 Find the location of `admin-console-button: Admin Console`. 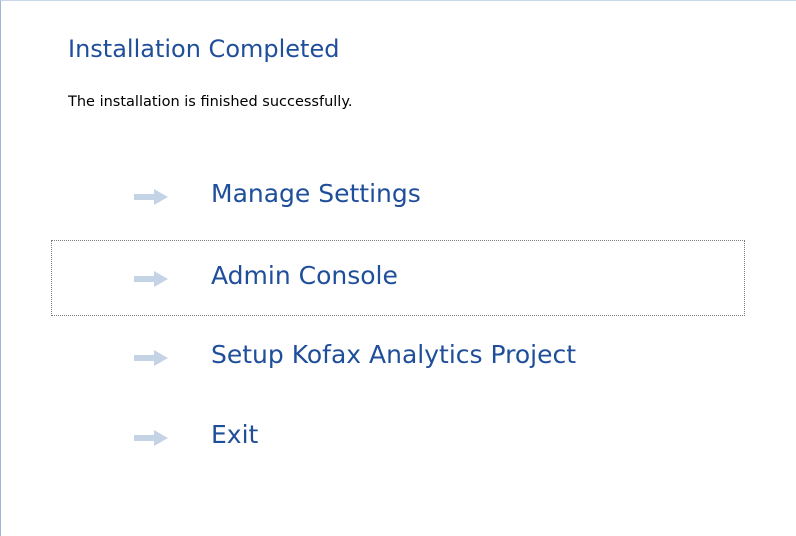

admin-console-button: Admin Console is located at coordinates (398, 278).